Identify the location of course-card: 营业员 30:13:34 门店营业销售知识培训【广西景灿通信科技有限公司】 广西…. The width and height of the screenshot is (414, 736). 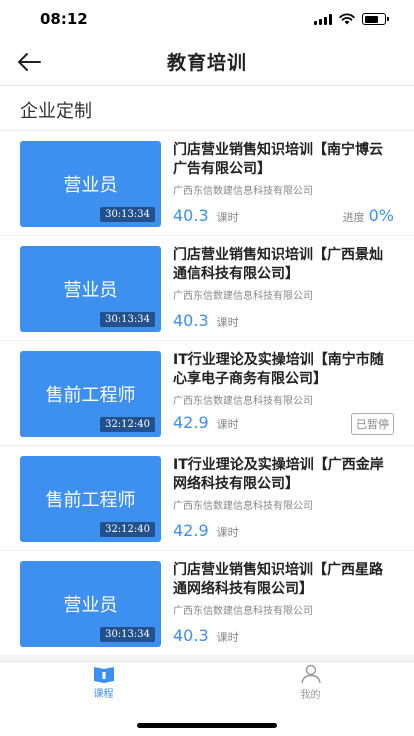
(207, 288).